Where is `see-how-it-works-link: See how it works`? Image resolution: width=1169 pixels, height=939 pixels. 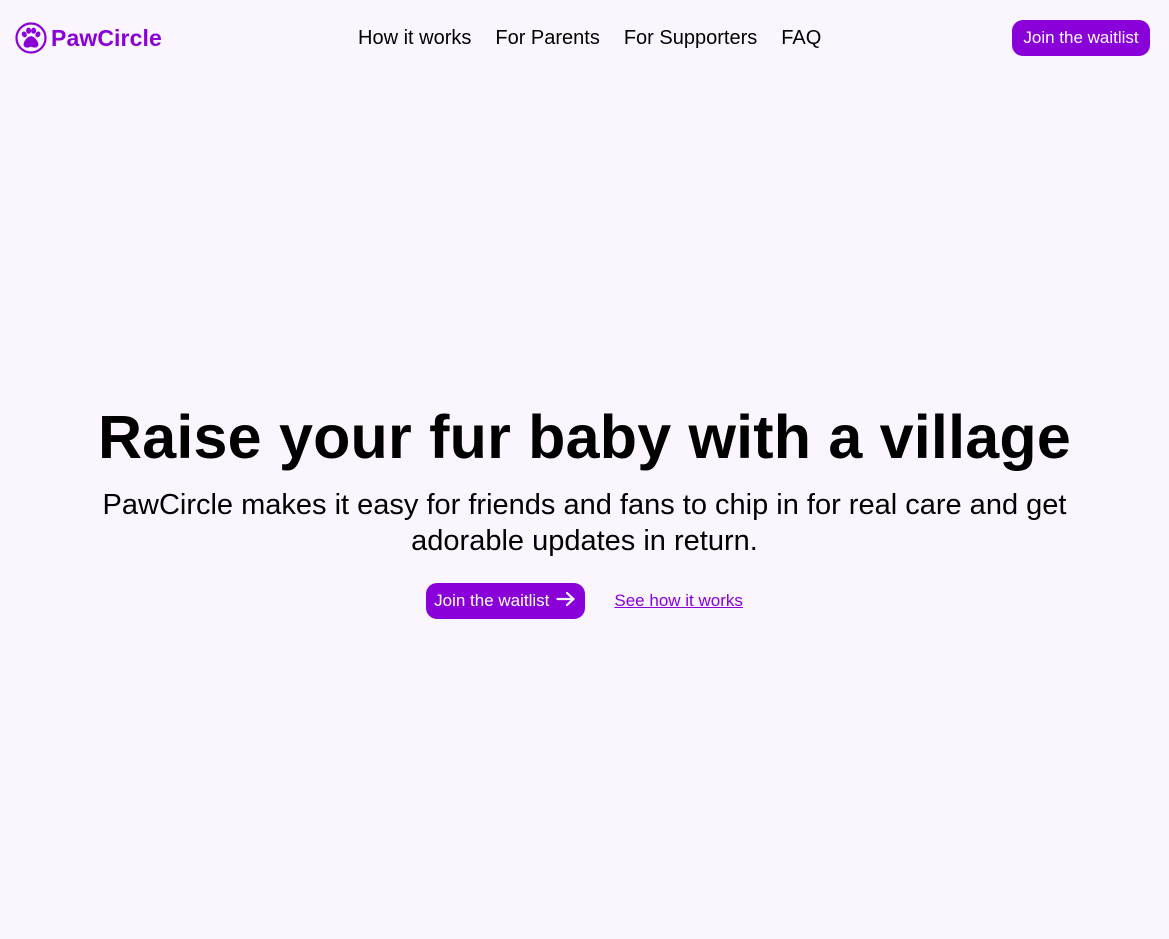 see-how-it-works-link: See how it works is located at coordinates (678, 601).